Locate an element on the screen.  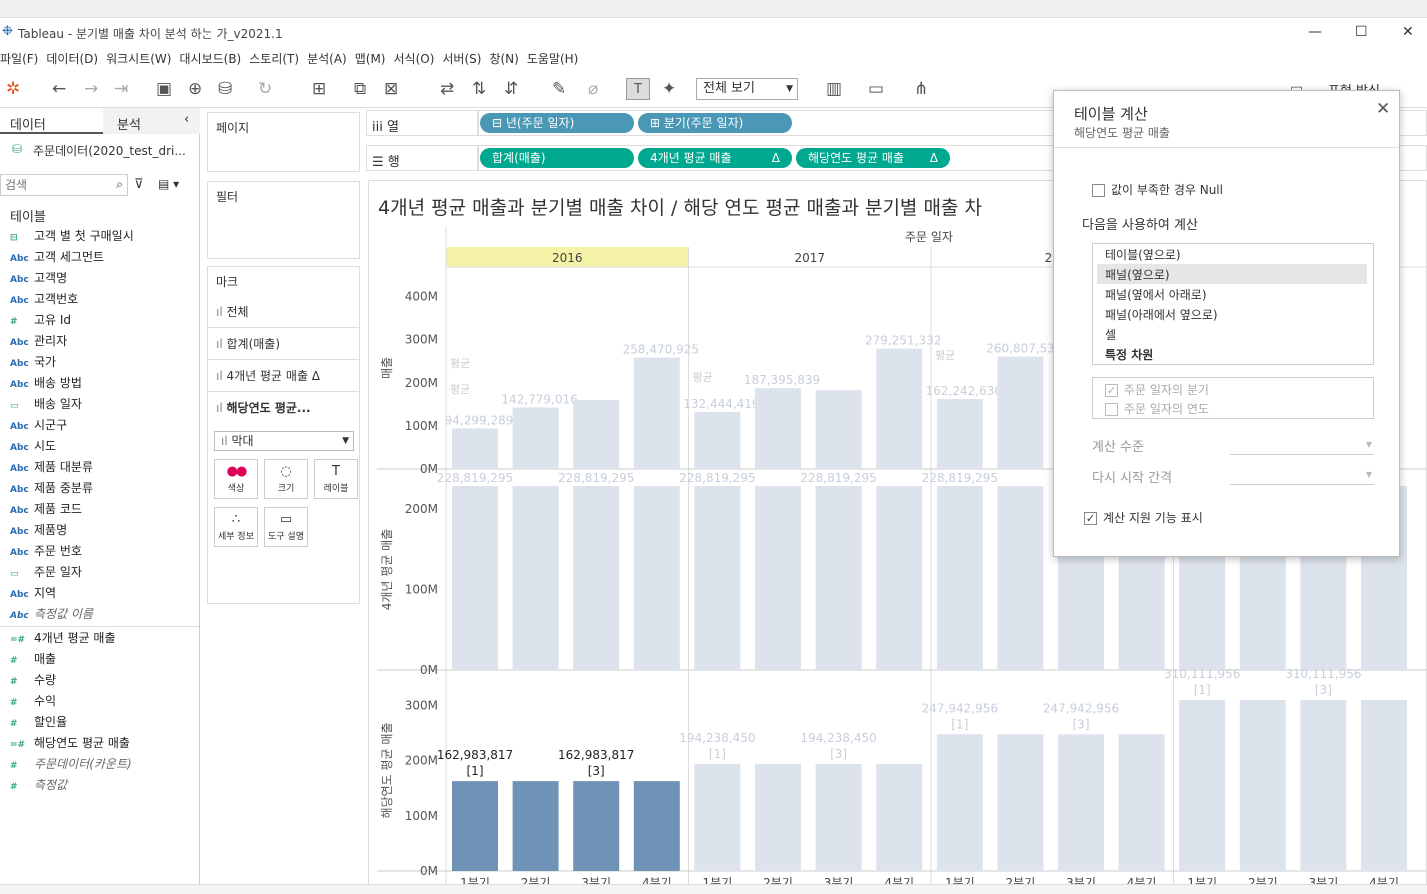
dimension-field: Abc 지역 is located at coordinates (33, 593).